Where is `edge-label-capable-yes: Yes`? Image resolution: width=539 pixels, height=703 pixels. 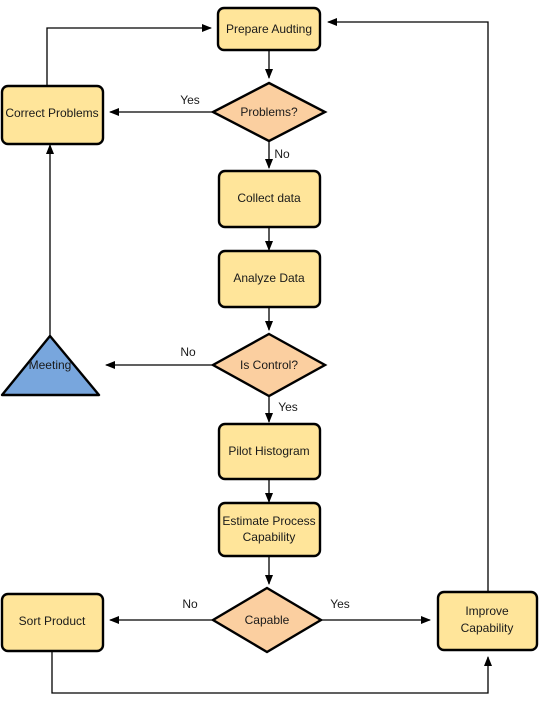 edge-label-capable-yes: Yes is located at coordinates (340, 604).